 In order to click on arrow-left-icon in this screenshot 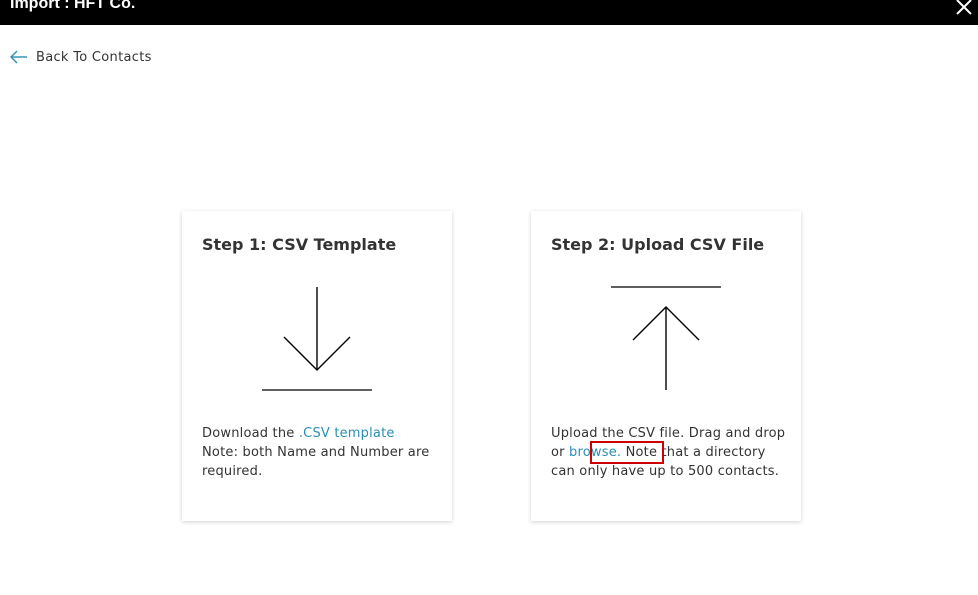, I will do `click(18, 57)`.